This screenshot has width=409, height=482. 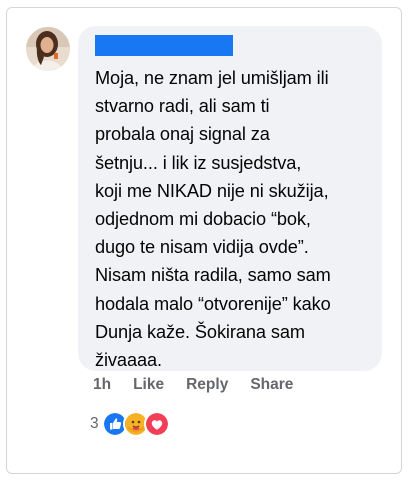 I want to click on author-name-redacted, so click(x=164, y=45).